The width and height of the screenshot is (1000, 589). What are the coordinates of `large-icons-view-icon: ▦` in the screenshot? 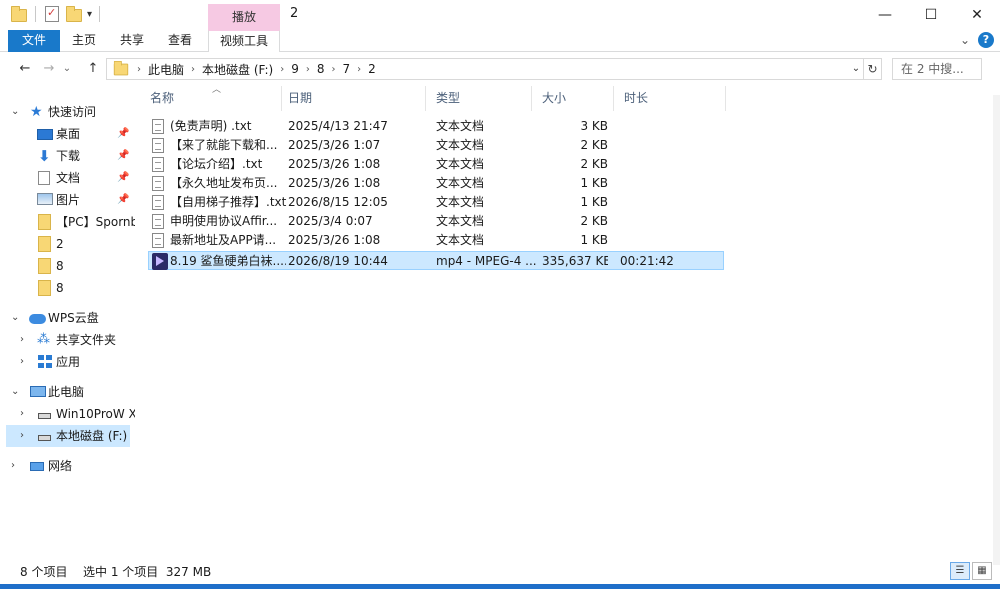 It's located at (982, 571).